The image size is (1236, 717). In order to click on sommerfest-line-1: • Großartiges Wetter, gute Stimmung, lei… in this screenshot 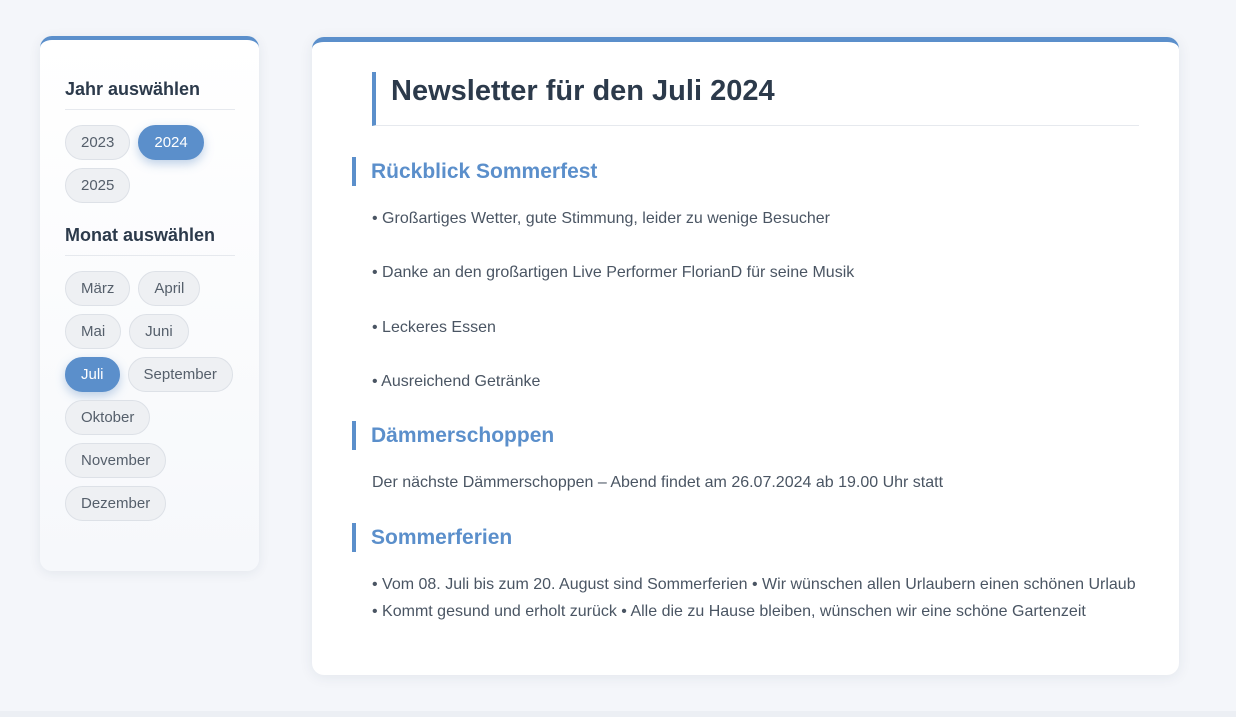, I will do `click(601, 218)`.